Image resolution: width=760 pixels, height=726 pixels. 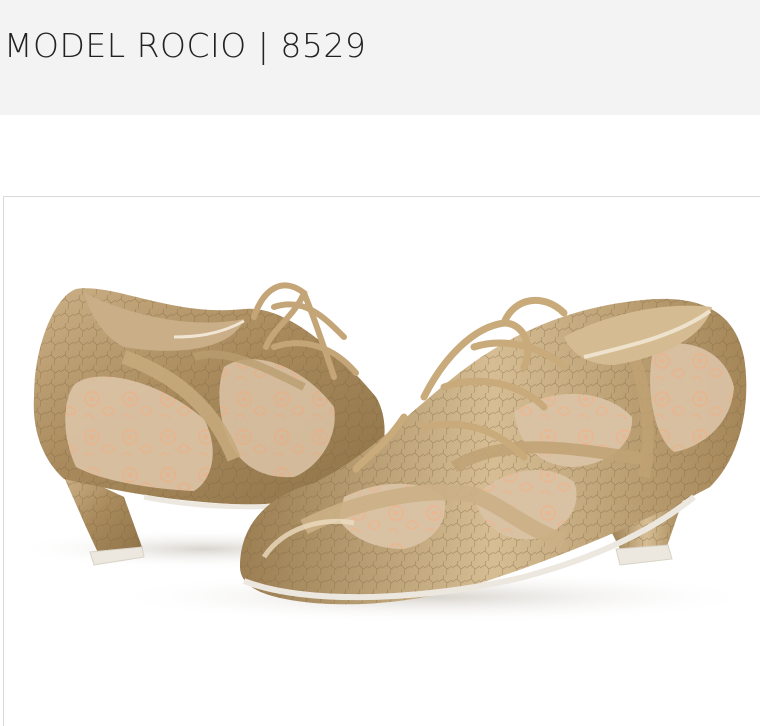 What do you see at coordinates (185, 45) in the screenshot?
I see `page-title: MODEL ROCIO | 8529` at bounding box center [185, 45].